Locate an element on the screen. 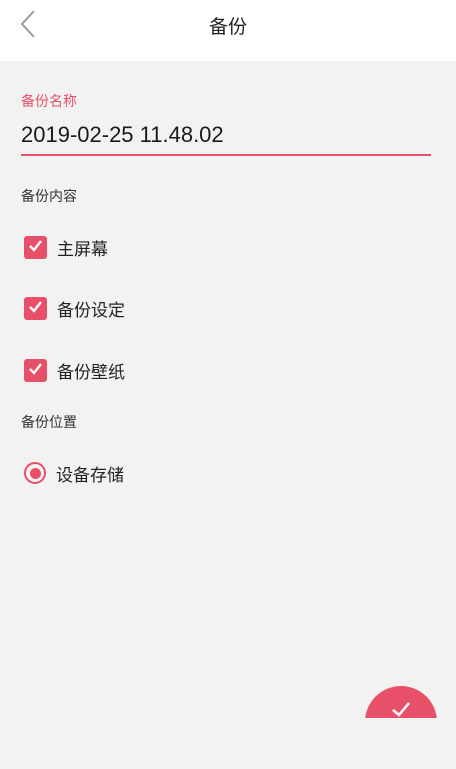 The width and height of the screenshot is (456, 769). checkbox-row-home-screen: 主屏幕 is located at coordinates (66, 247).